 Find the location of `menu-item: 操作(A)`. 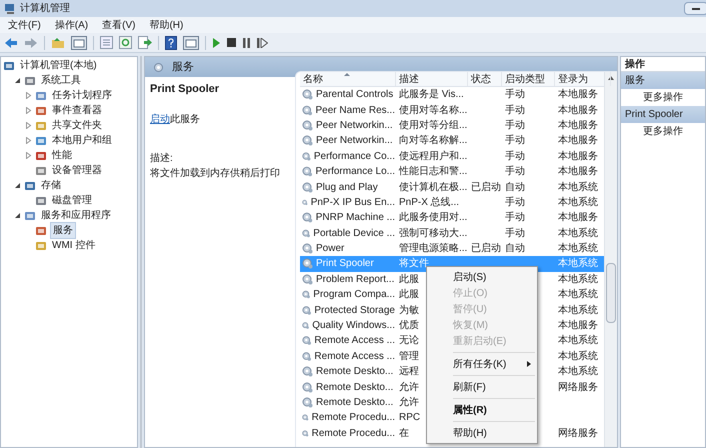

menu-item: 操作(A) is located at coordinates (71, 25).